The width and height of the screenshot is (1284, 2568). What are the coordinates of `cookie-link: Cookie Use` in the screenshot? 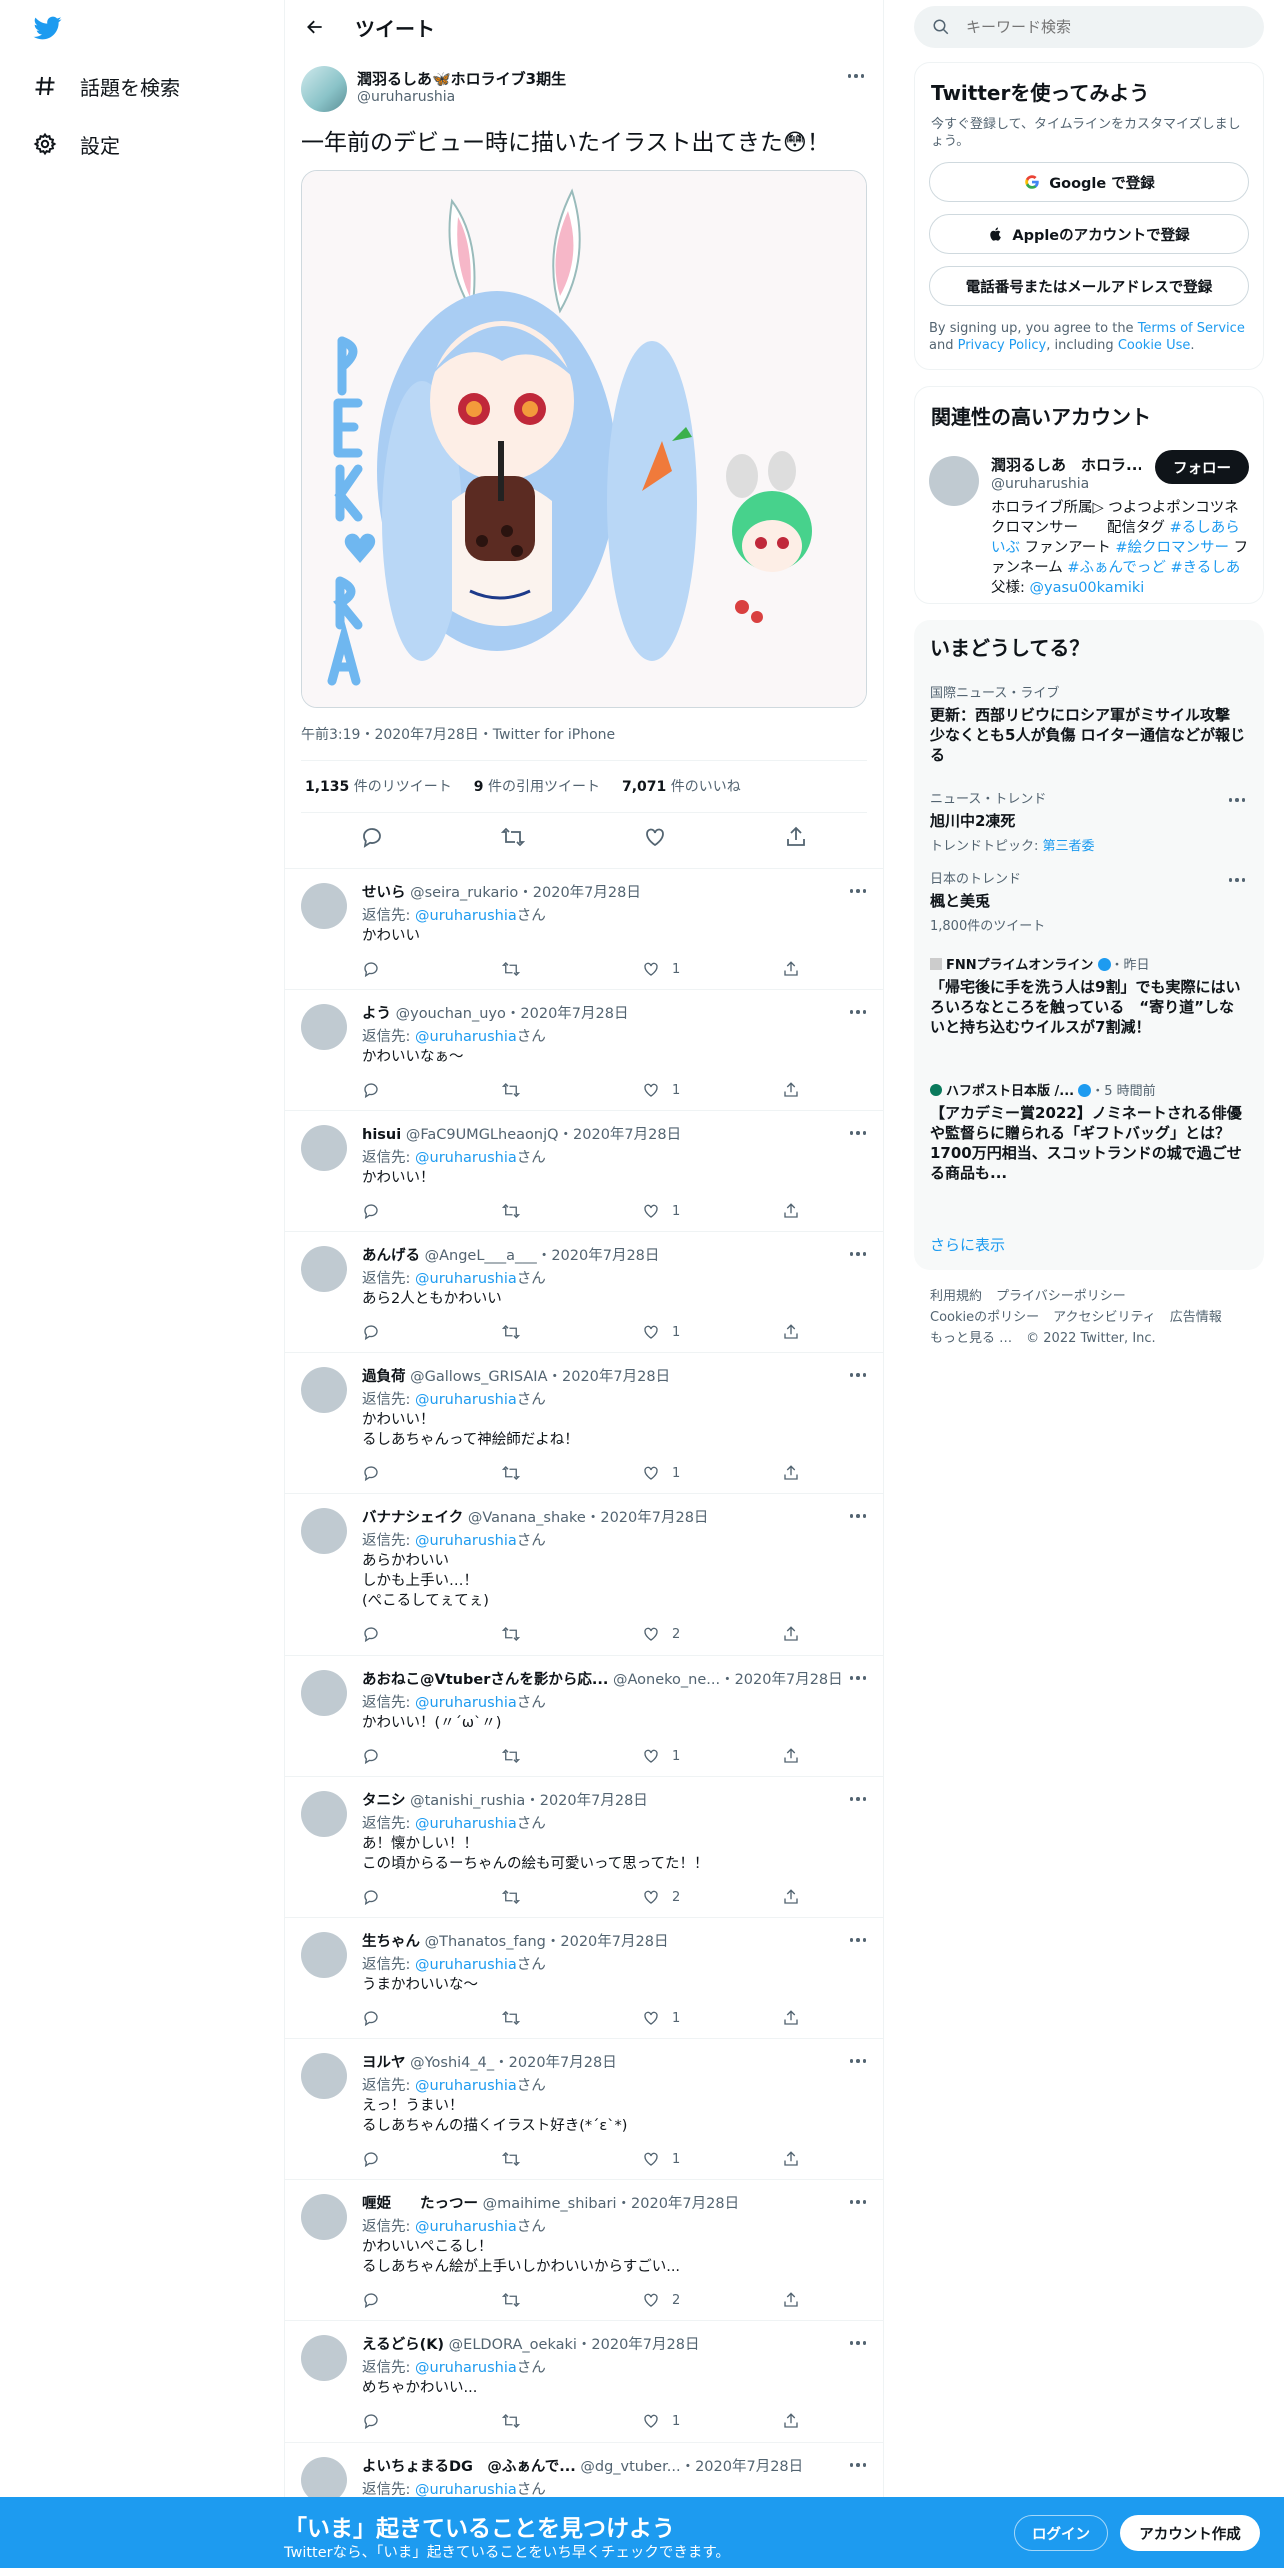 It's located at (1154, 345).